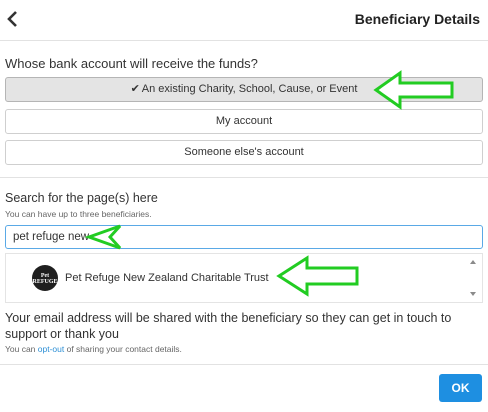 This screenshot has width=488, height=412. Describe the element at coordinates (244, 20) in the screenshot. I see `header: Beneficiary Details` at that location.